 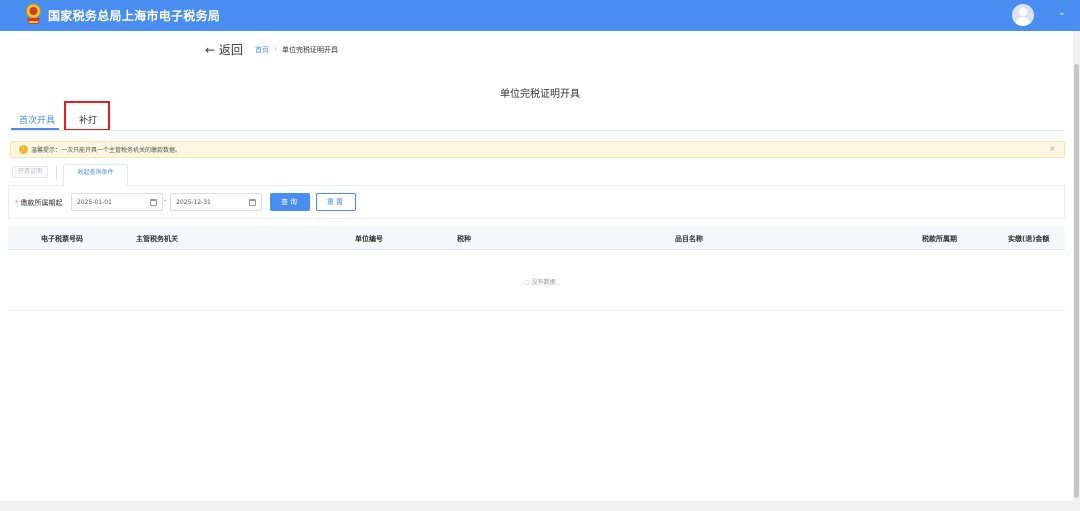 I want to click on warning-icon: !, so click(x=23, y=149).